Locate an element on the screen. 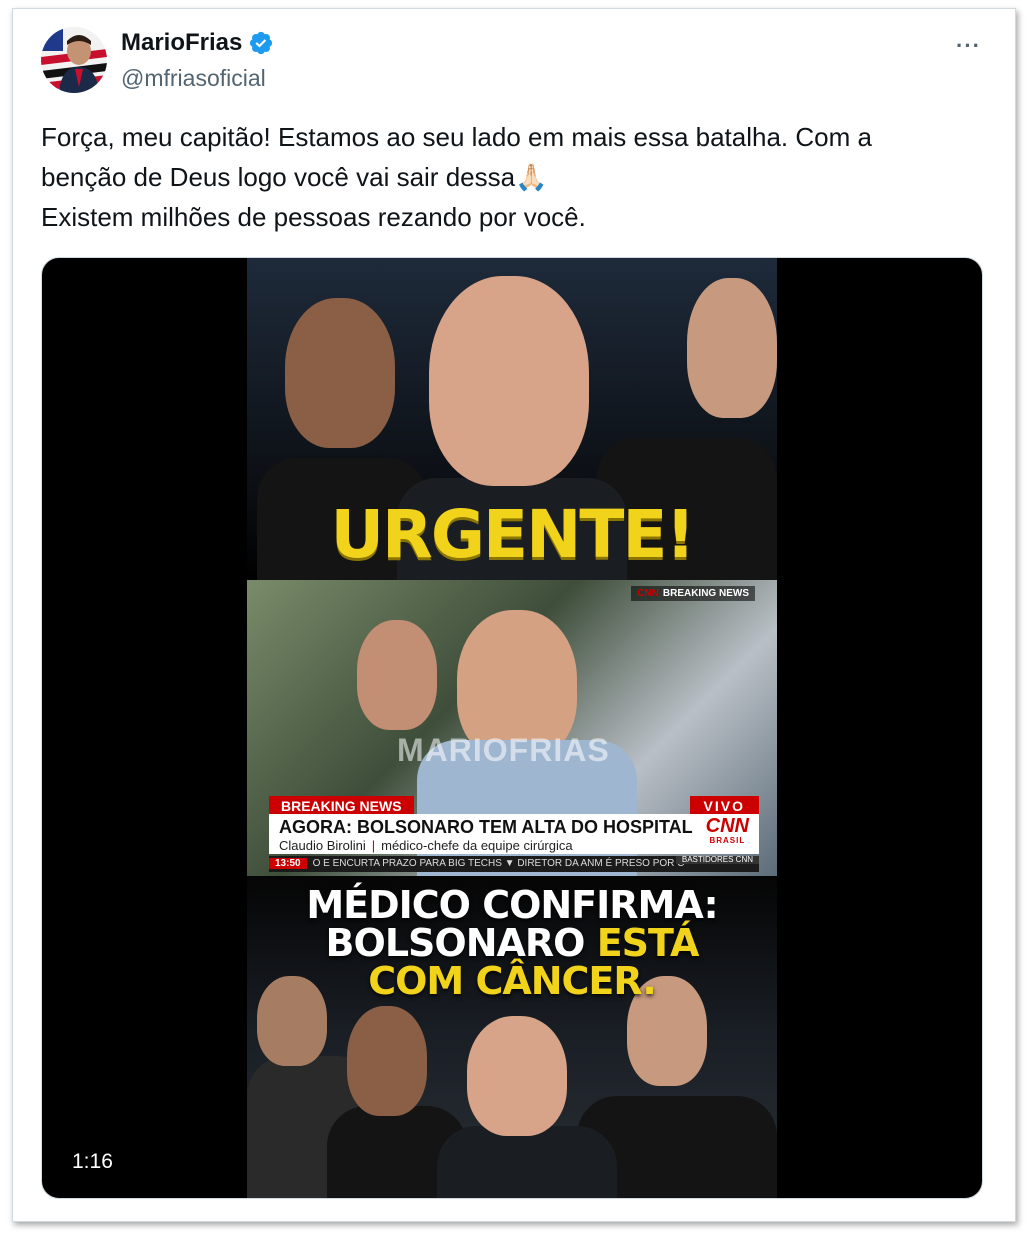  cnn-logo: CNN BRASIL is located at coordinates (727, 831).